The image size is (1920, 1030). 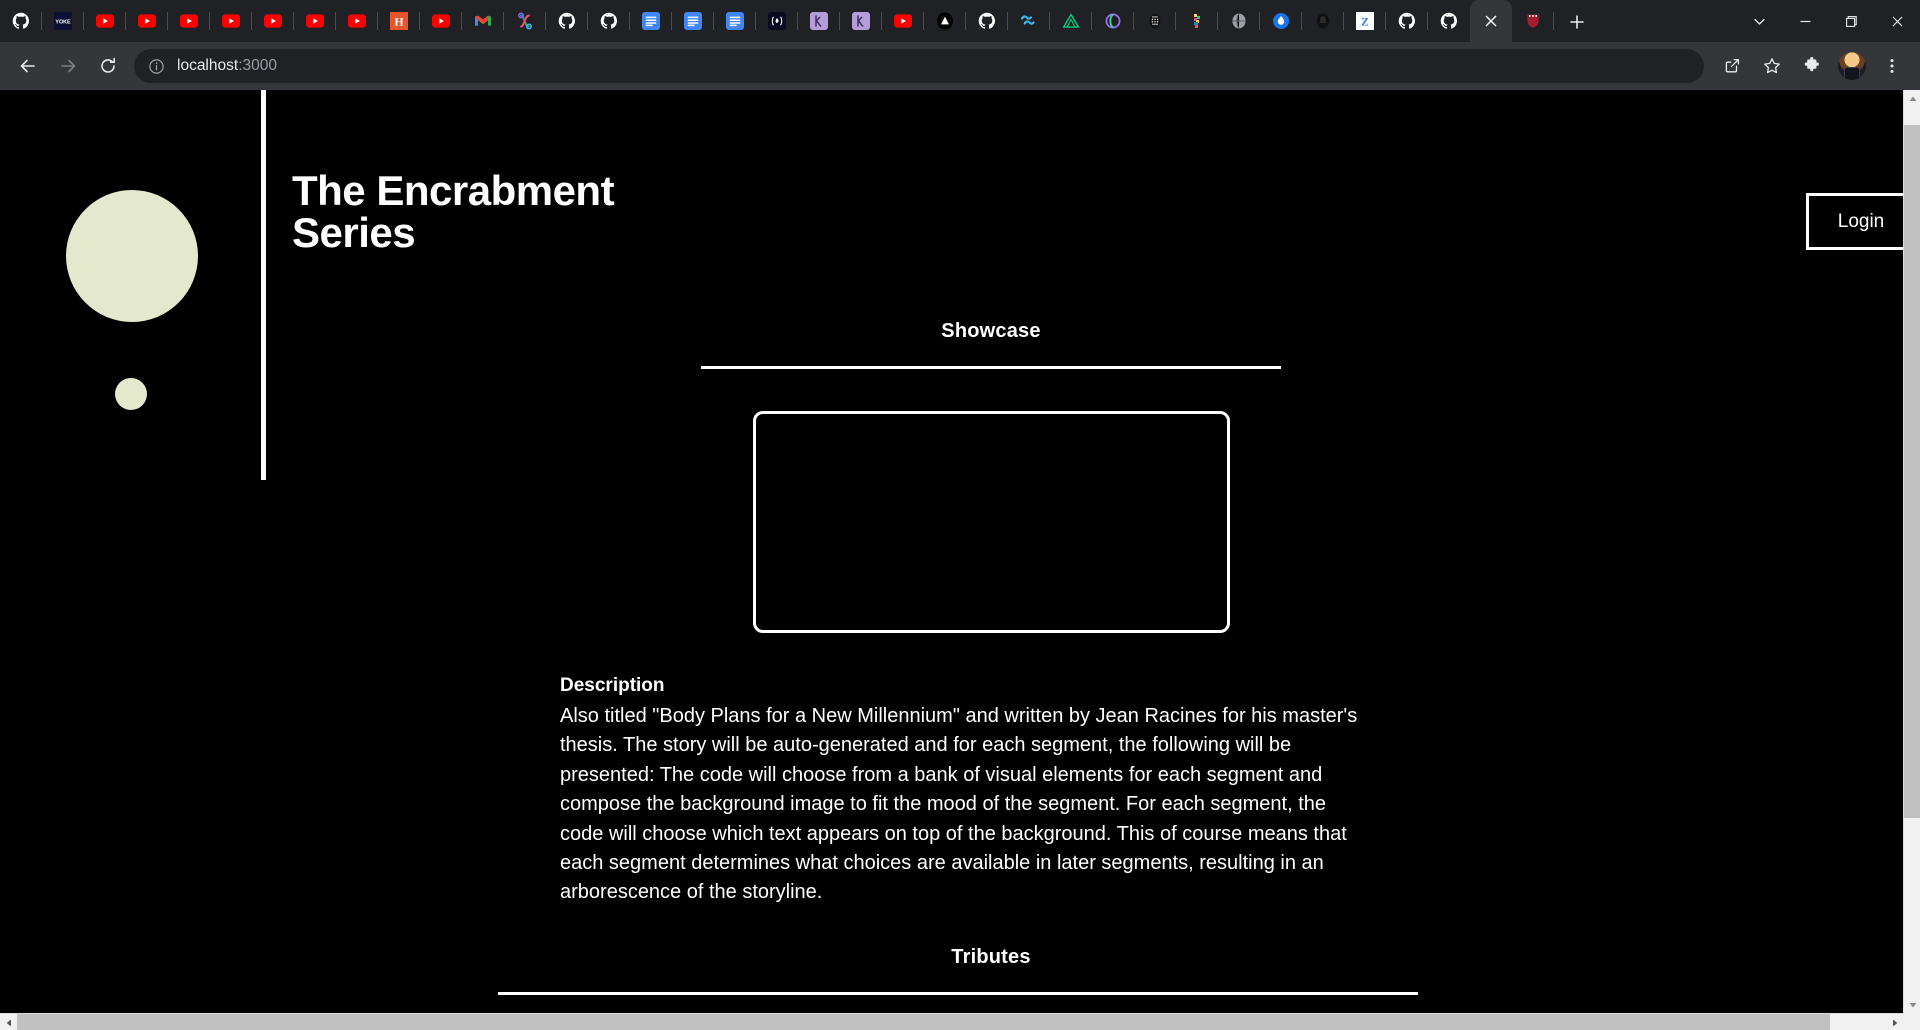 I want to click on star-icon, so click(x=1772, y=66).